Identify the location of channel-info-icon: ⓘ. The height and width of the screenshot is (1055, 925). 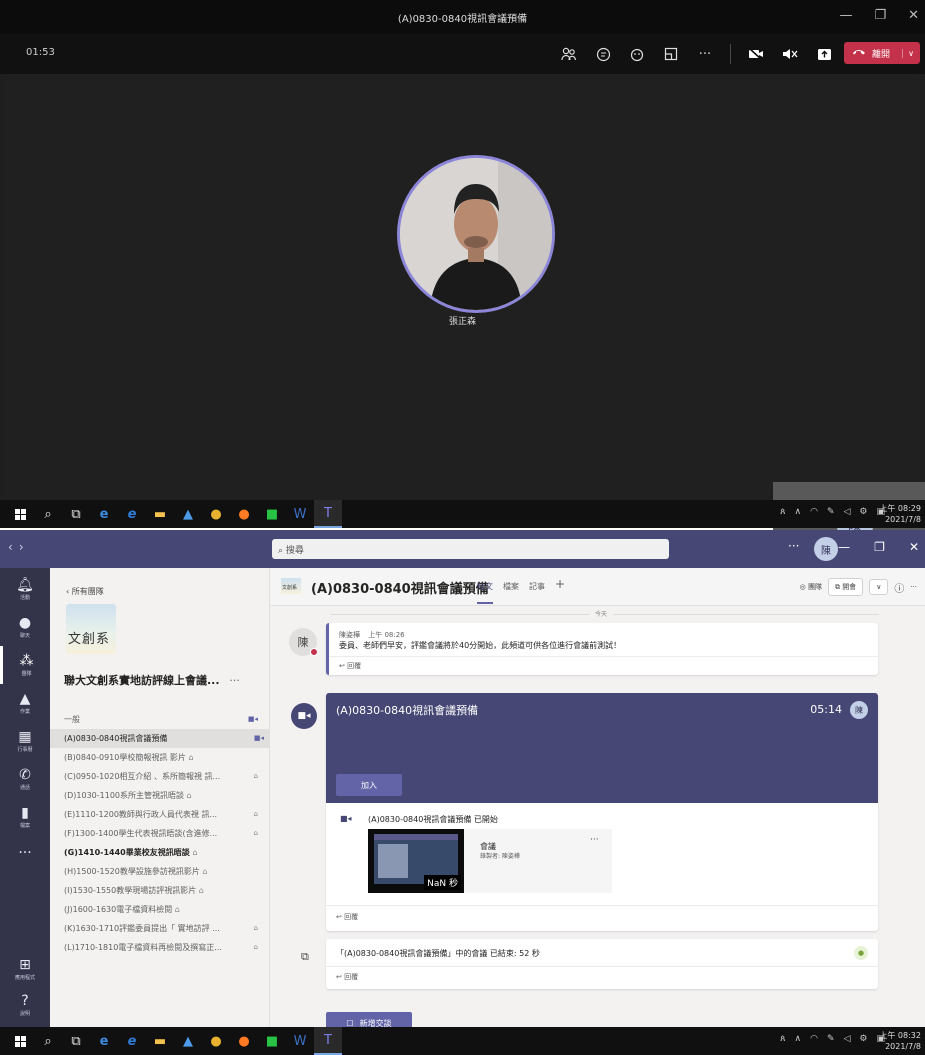
(899, 587).